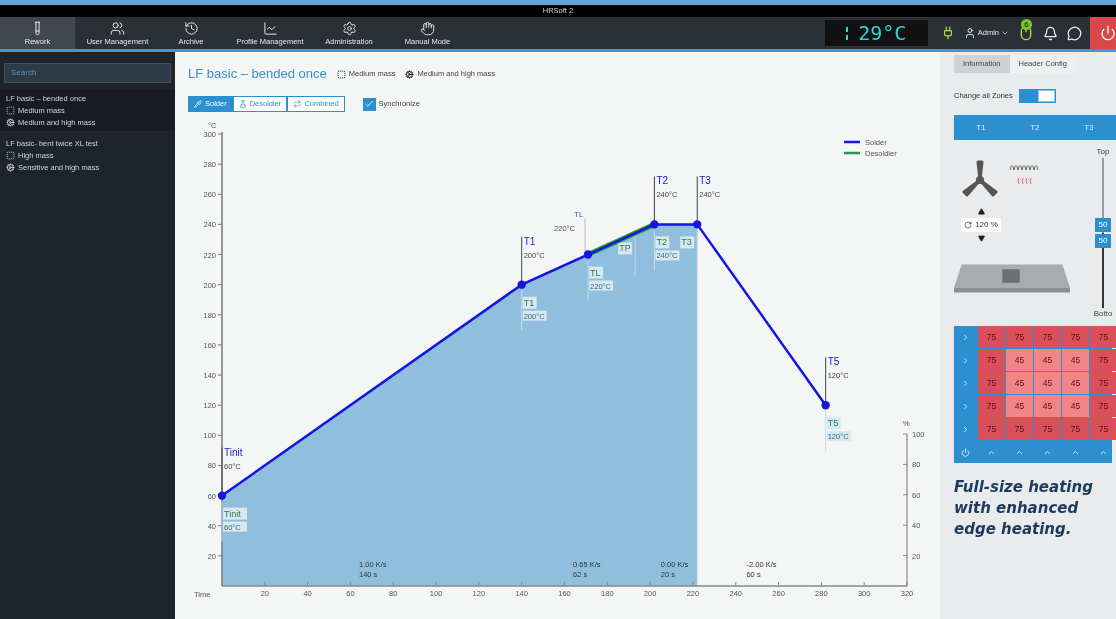 The image size is (1116, 619). I want to click on ghost-point-label: T5, so click(833, 423).